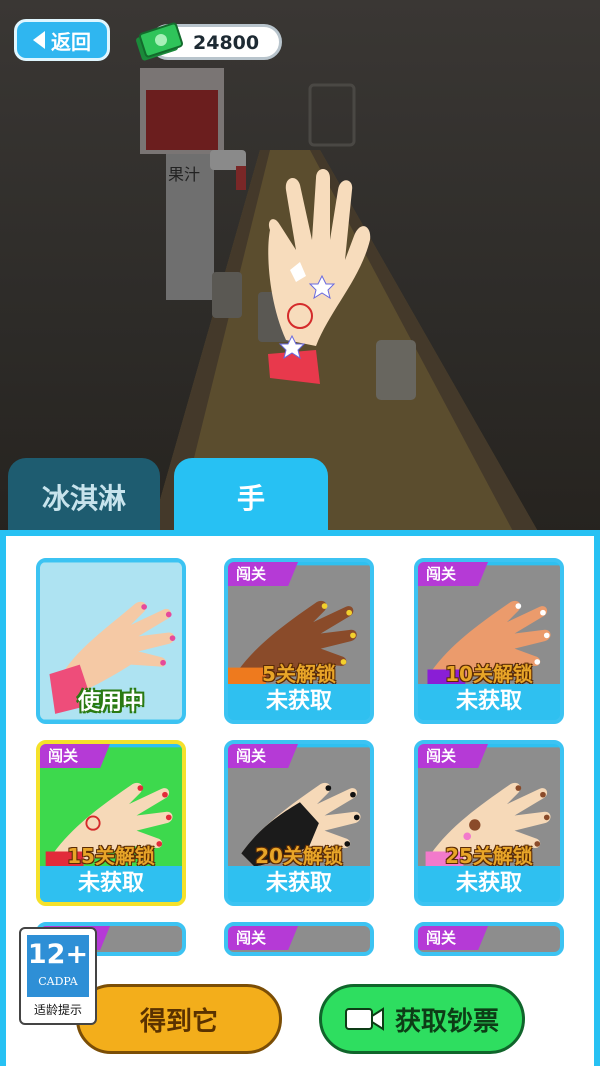 Image resolution: width=600 pixels, height=1066 pixels. I want to click on cash-icon, so click(159, 41).